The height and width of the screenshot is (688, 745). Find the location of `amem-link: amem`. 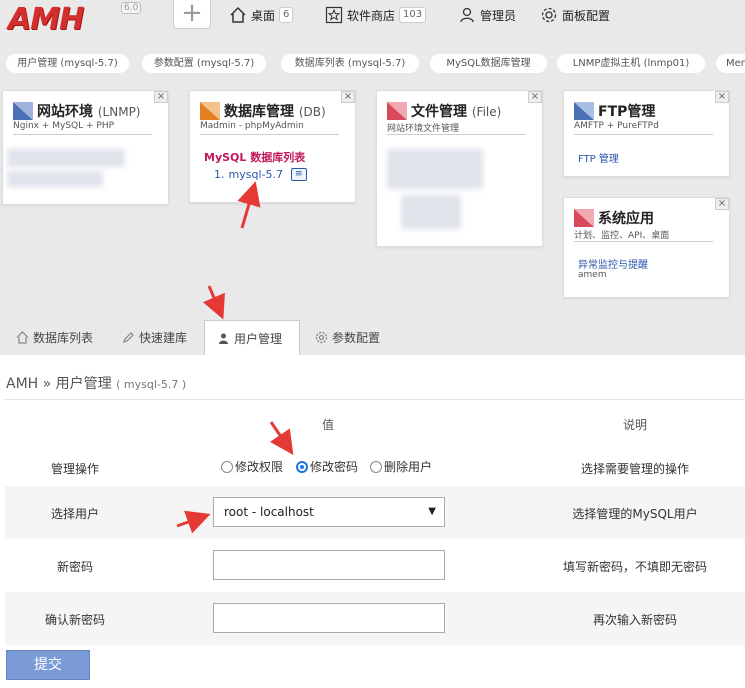

amem-link: amem is located at coordinates (592, 275).